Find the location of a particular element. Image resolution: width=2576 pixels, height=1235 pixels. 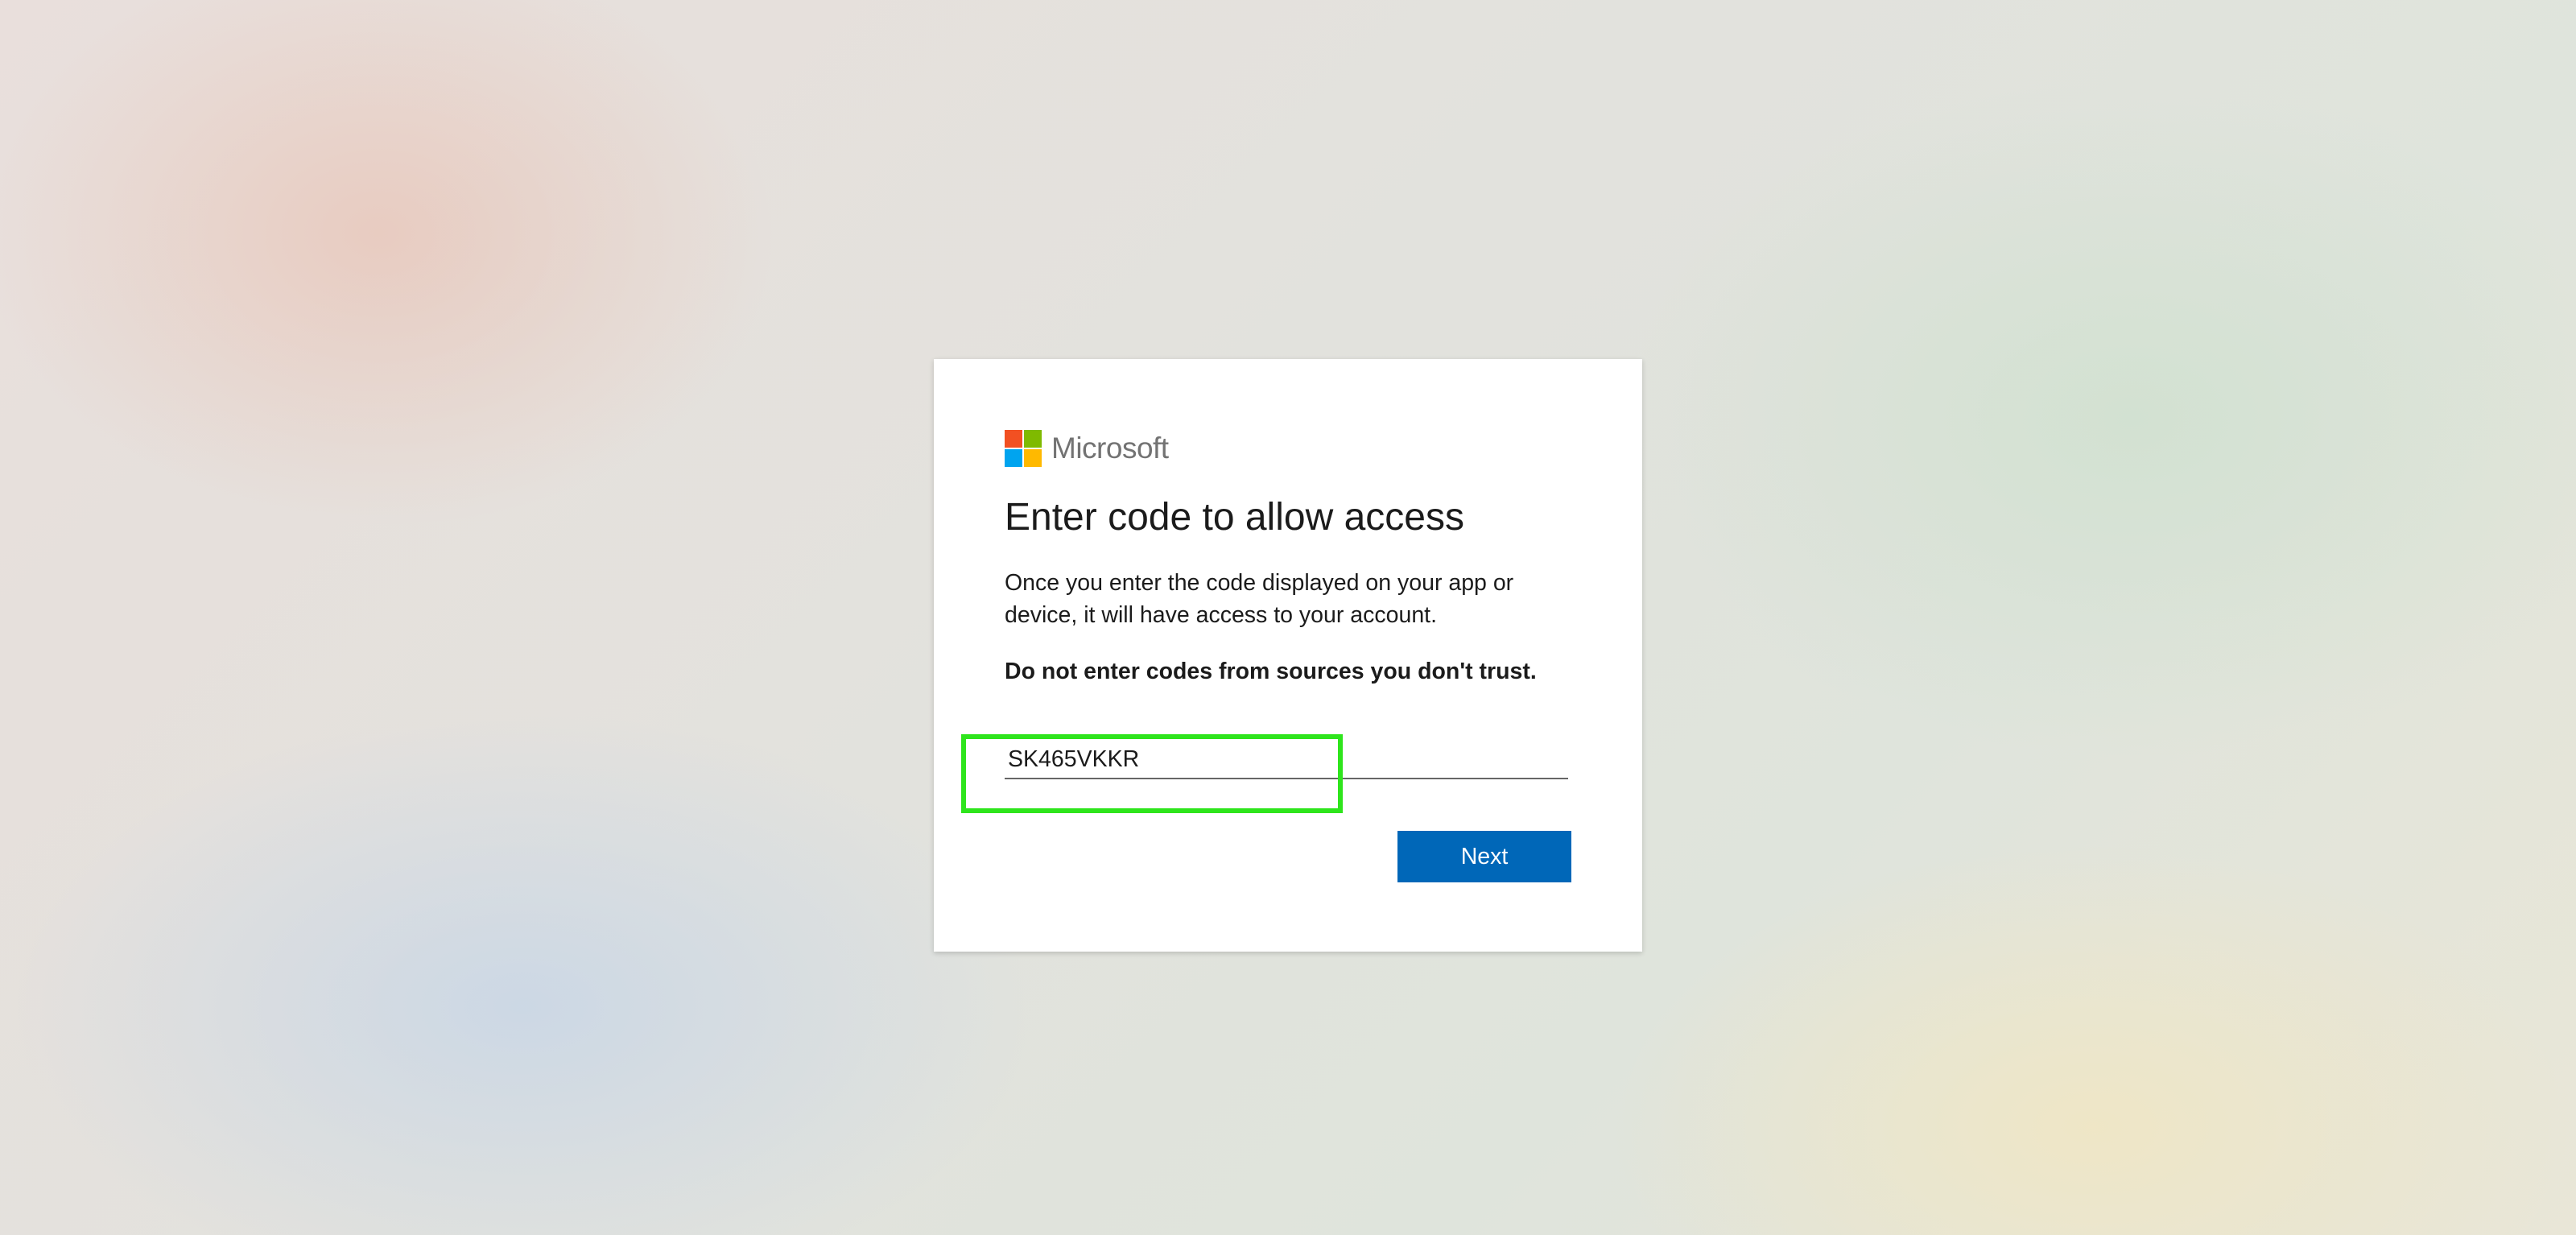

microsoft-logo: Microsoft is located at coordinates (1087, 448).